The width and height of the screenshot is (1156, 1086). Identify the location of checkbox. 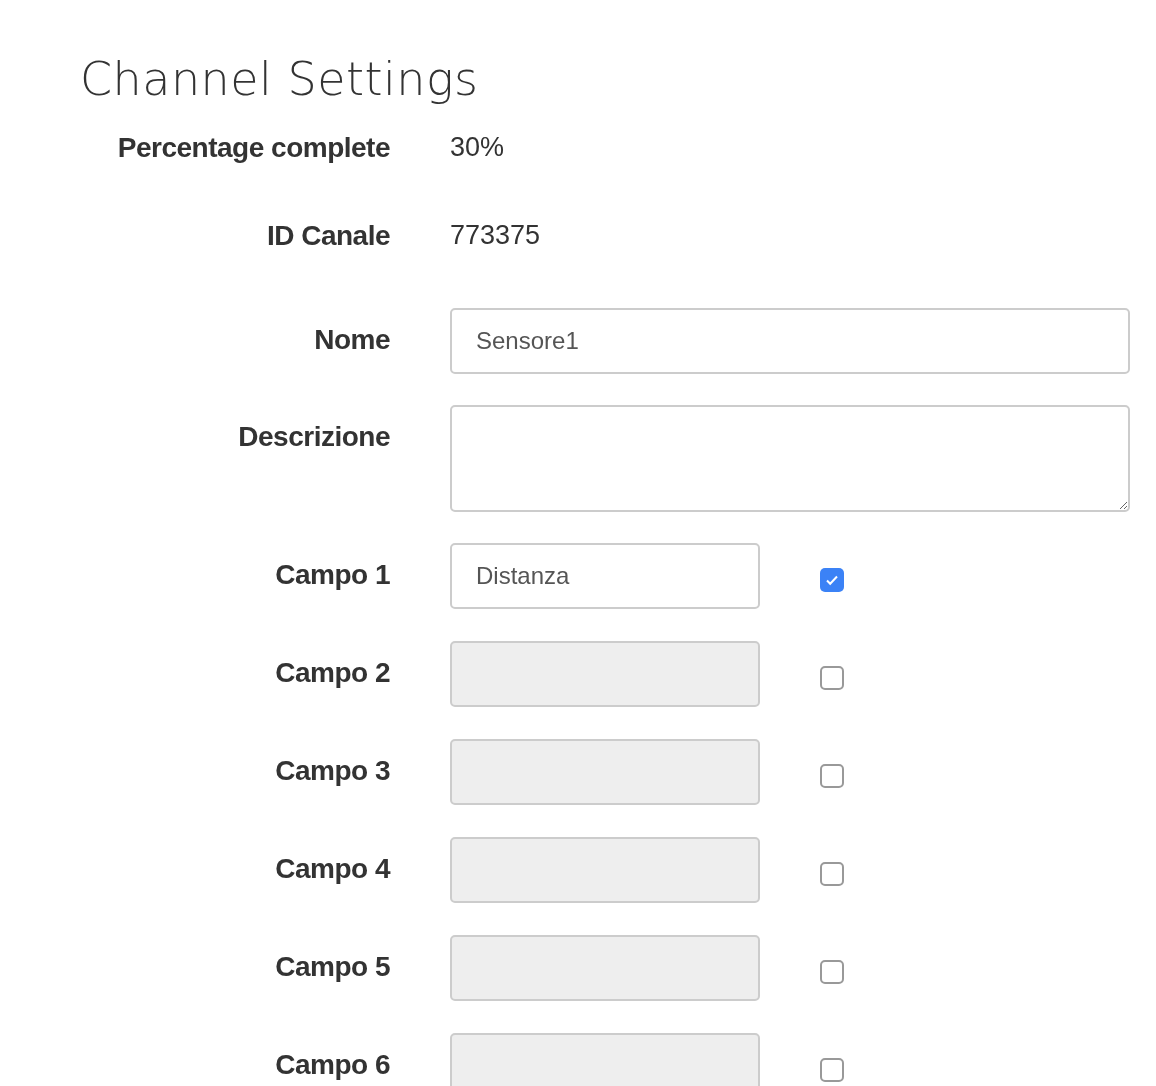
(832, 580).